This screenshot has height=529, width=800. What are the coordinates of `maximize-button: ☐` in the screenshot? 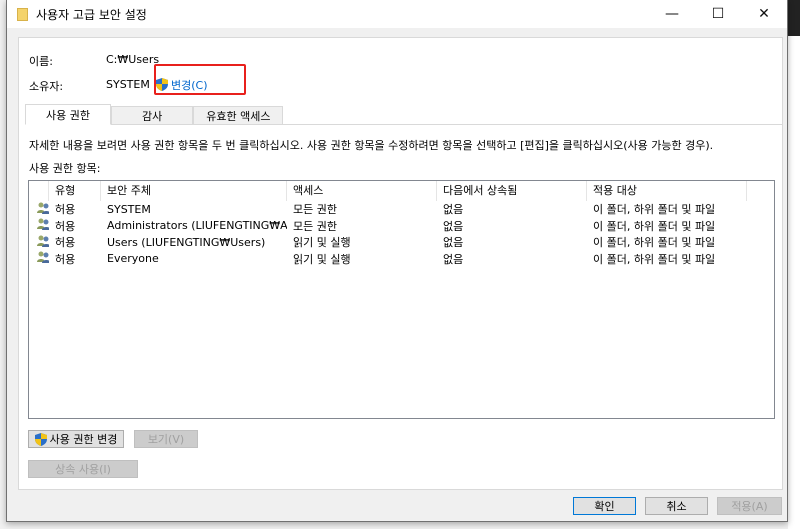 It's located at (718, 14).